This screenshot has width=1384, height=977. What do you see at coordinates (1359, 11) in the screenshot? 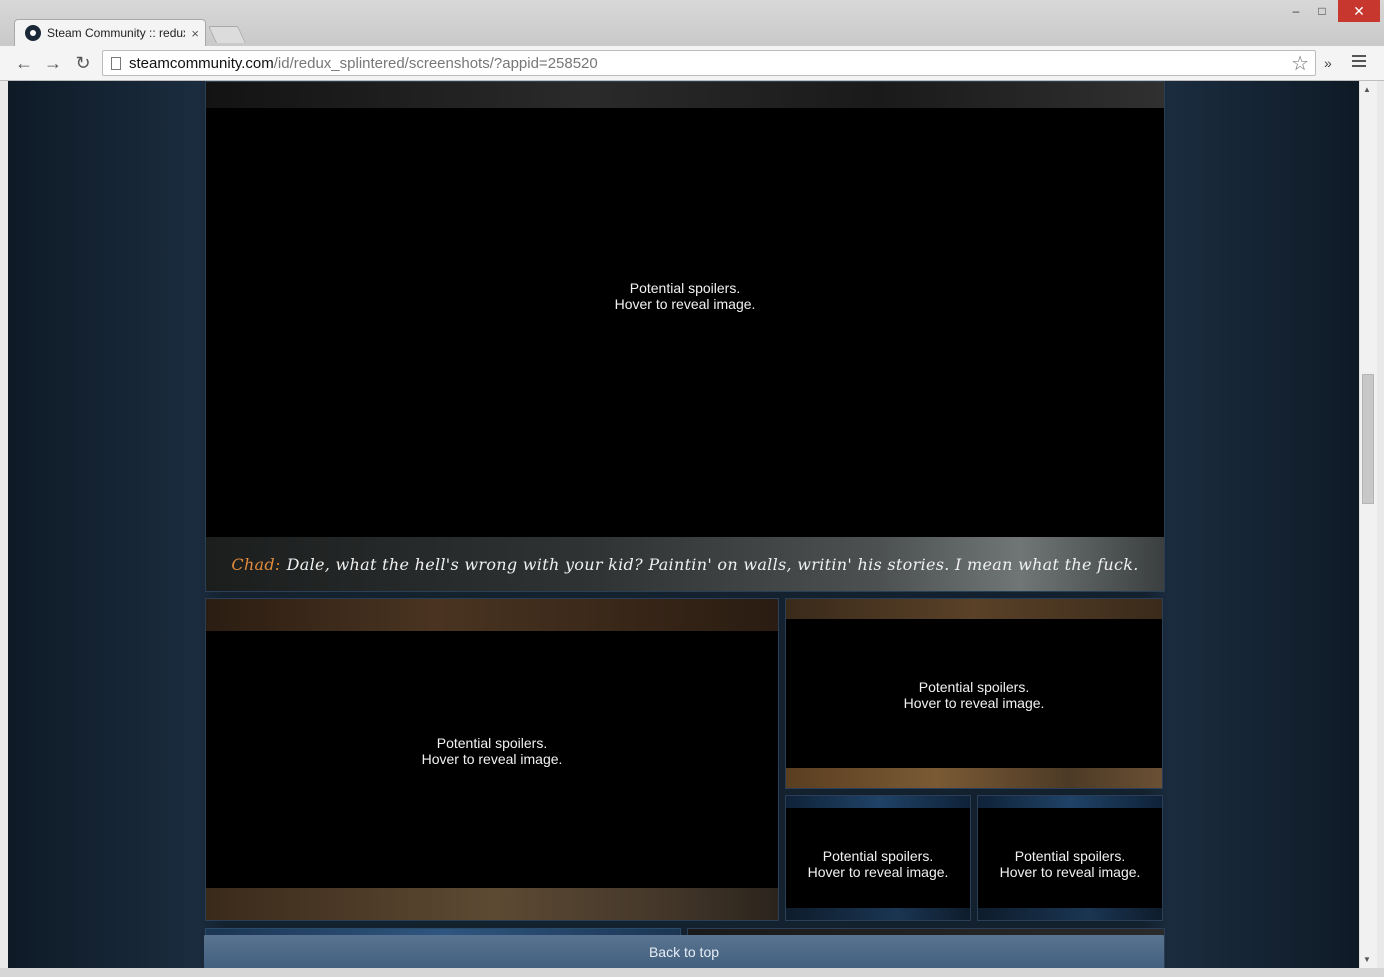
I see `close-window-button: ✕` at bounding box center [1359, 11].